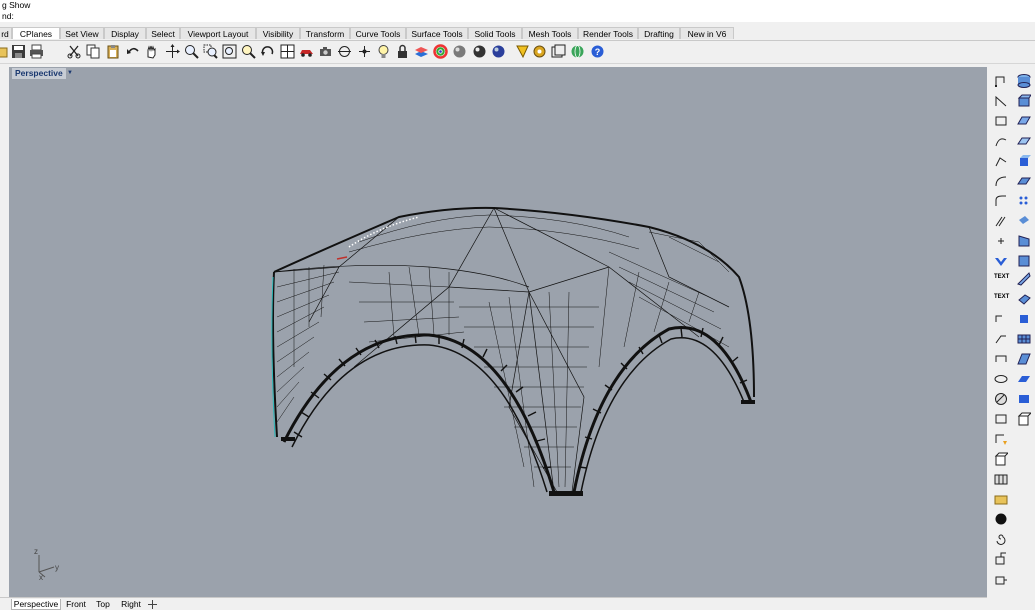 The image size is (1035, 610). I want to click on group-icon, so click(1001, 419).